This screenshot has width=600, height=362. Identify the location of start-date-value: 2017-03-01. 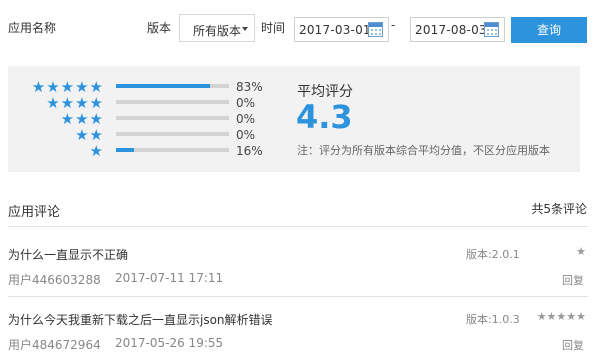
(335, 30).